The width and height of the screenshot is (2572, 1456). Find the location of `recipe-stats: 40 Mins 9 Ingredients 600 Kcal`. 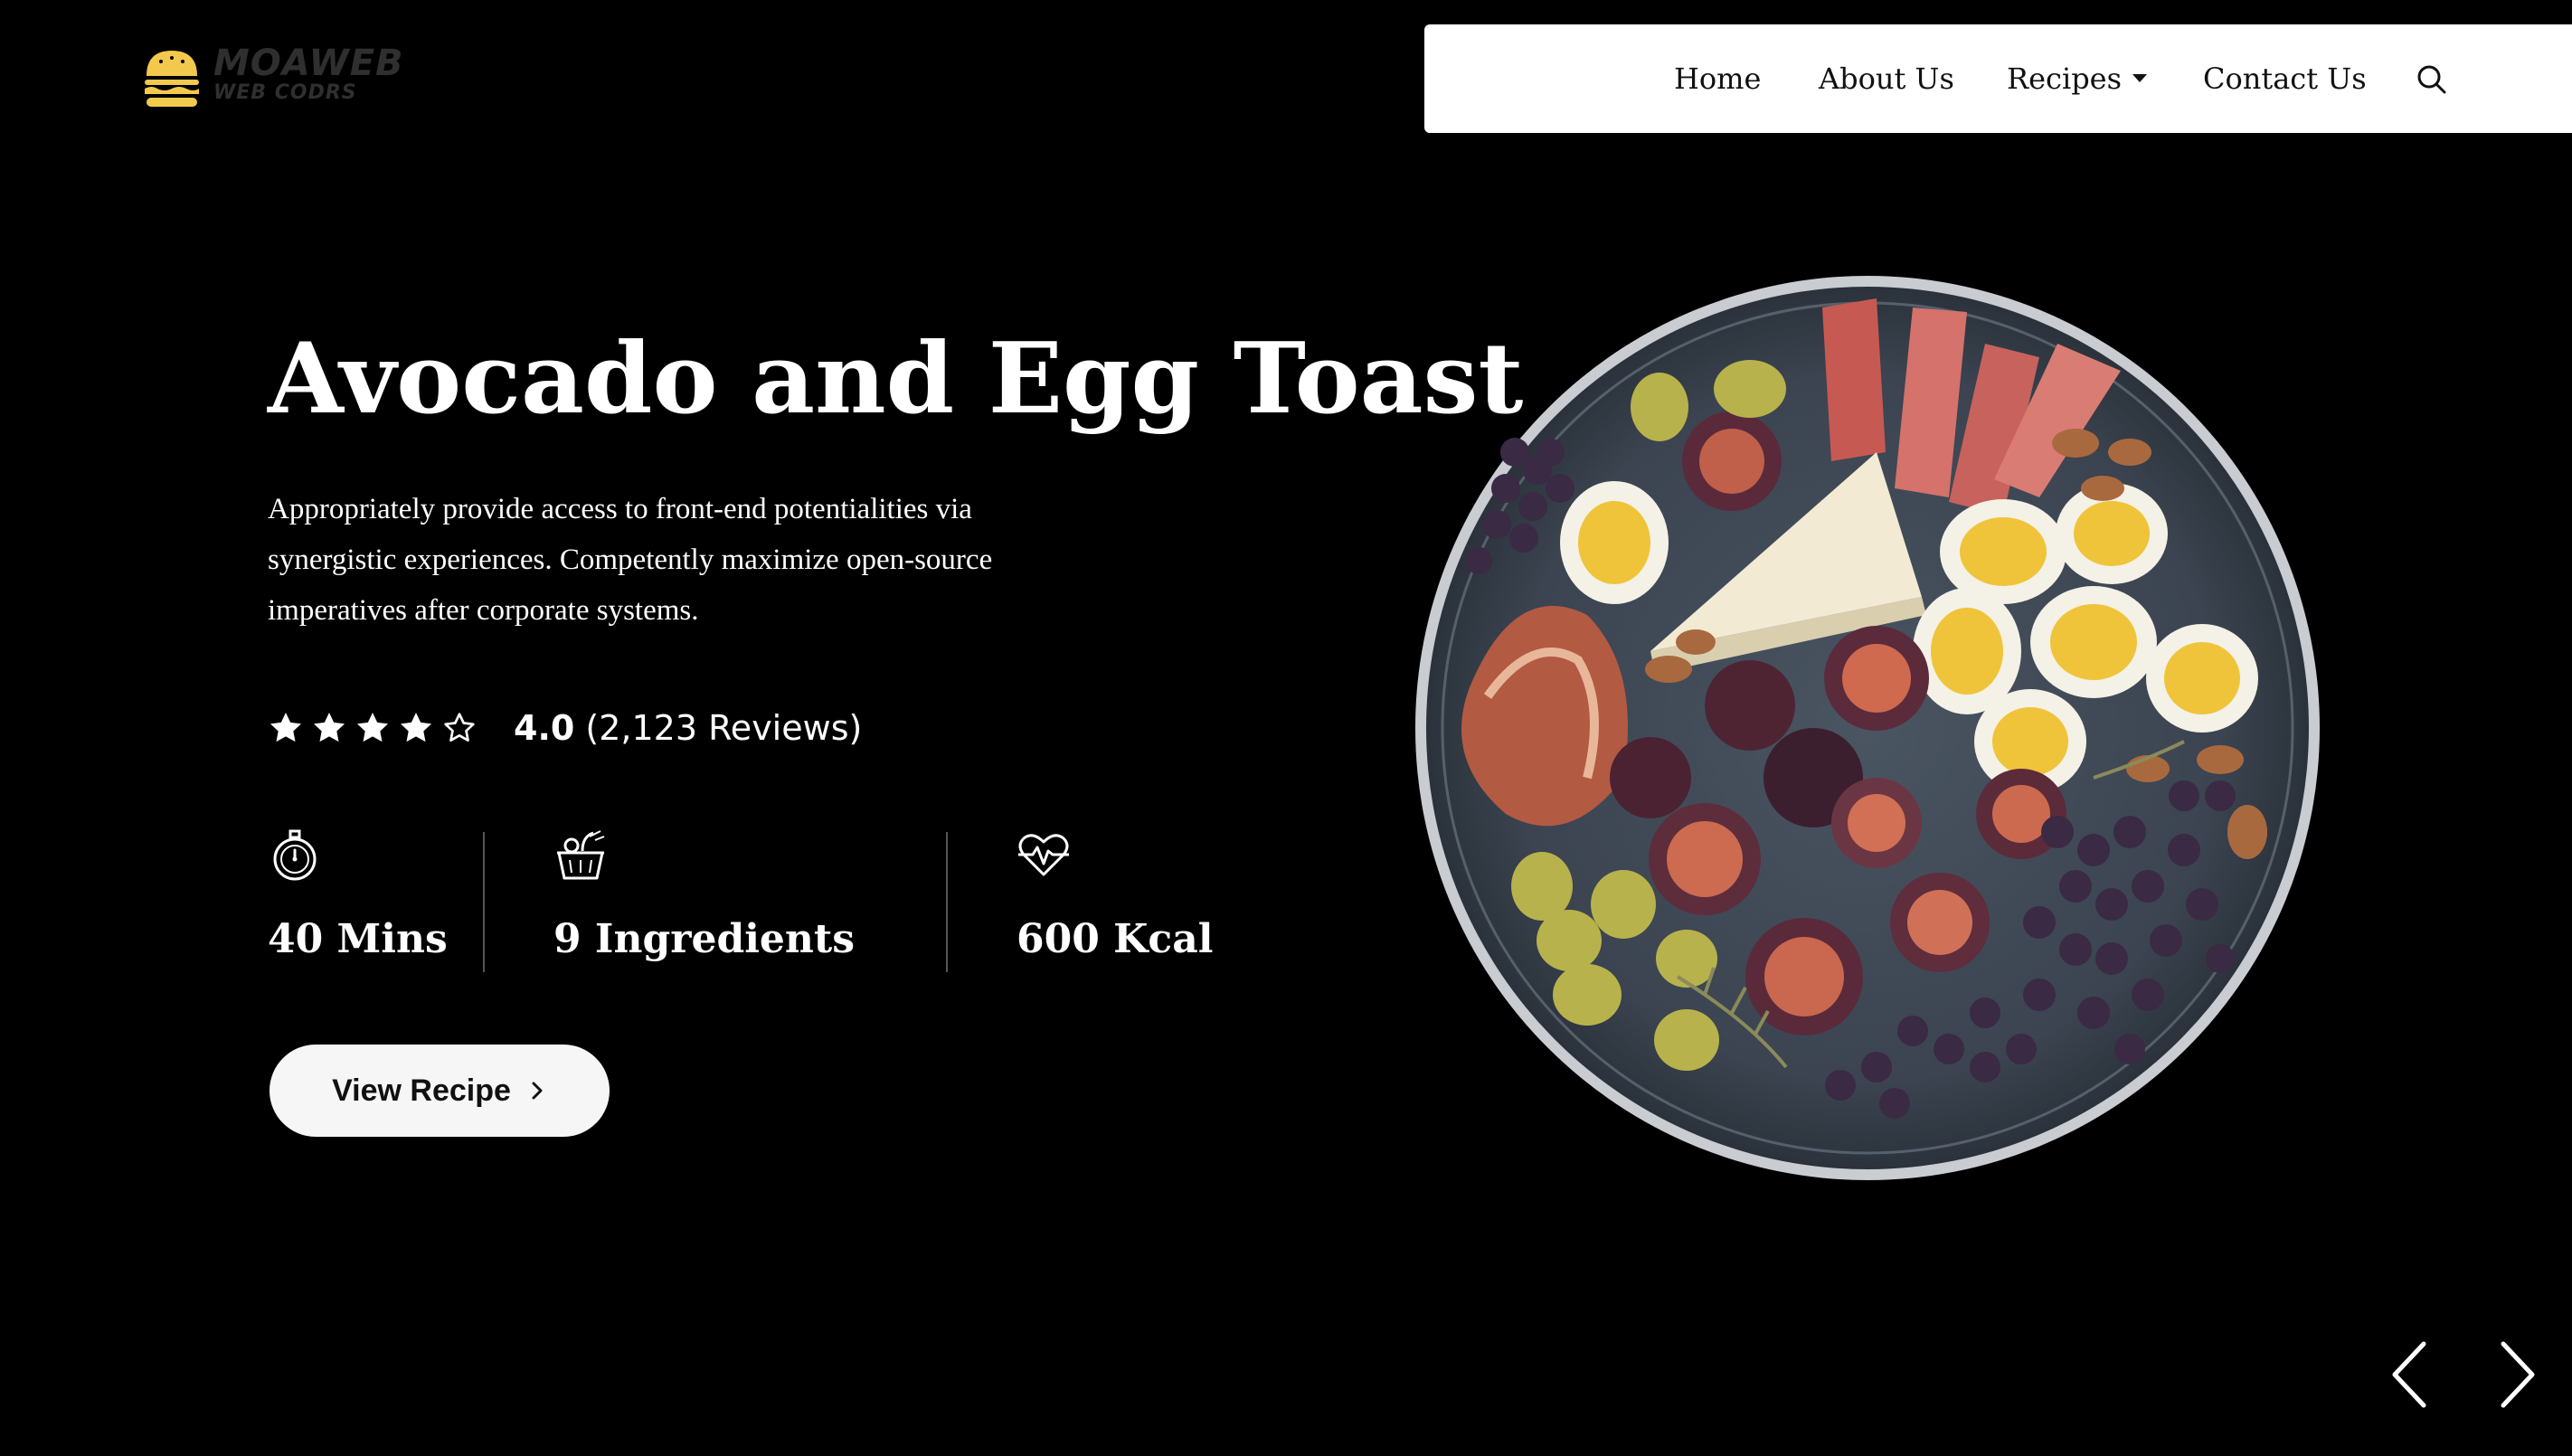

recipe-stats: 40 Mins 9 Ingredients 600 Kcal is located at coordinates (751, 899).